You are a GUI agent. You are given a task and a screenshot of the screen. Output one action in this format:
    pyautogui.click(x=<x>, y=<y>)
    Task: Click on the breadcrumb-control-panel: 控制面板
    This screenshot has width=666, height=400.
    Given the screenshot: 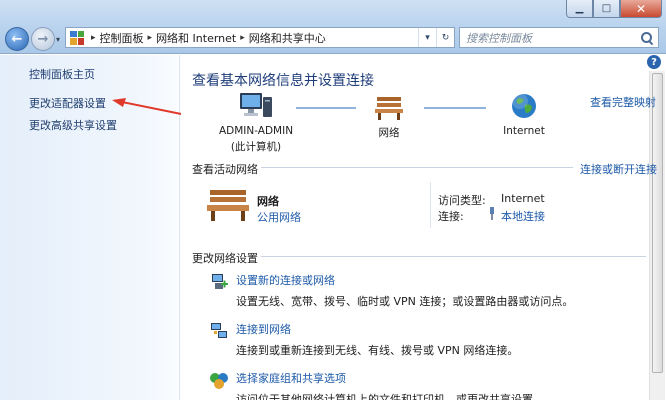 What is the action you would take?
    pyautogui.click(x=122, y=38)
    